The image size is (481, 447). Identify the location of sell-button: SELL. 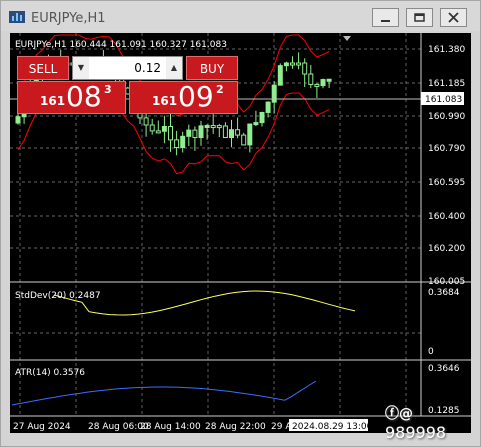
(43, 68).